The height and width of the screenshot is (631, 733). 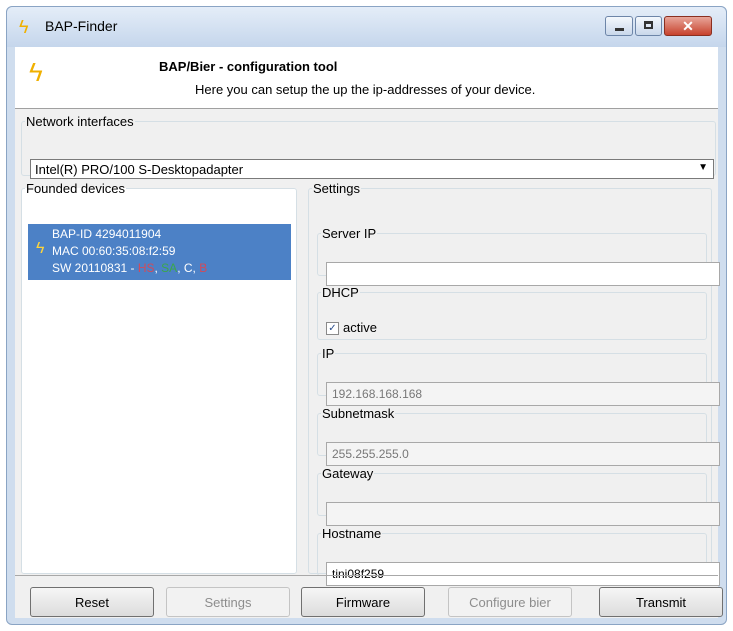 What do you see at coordinates (512, 312) in the screenshot?
I see `dhcp-group: DHCP ✓ active` at bounding box center [512, 312].